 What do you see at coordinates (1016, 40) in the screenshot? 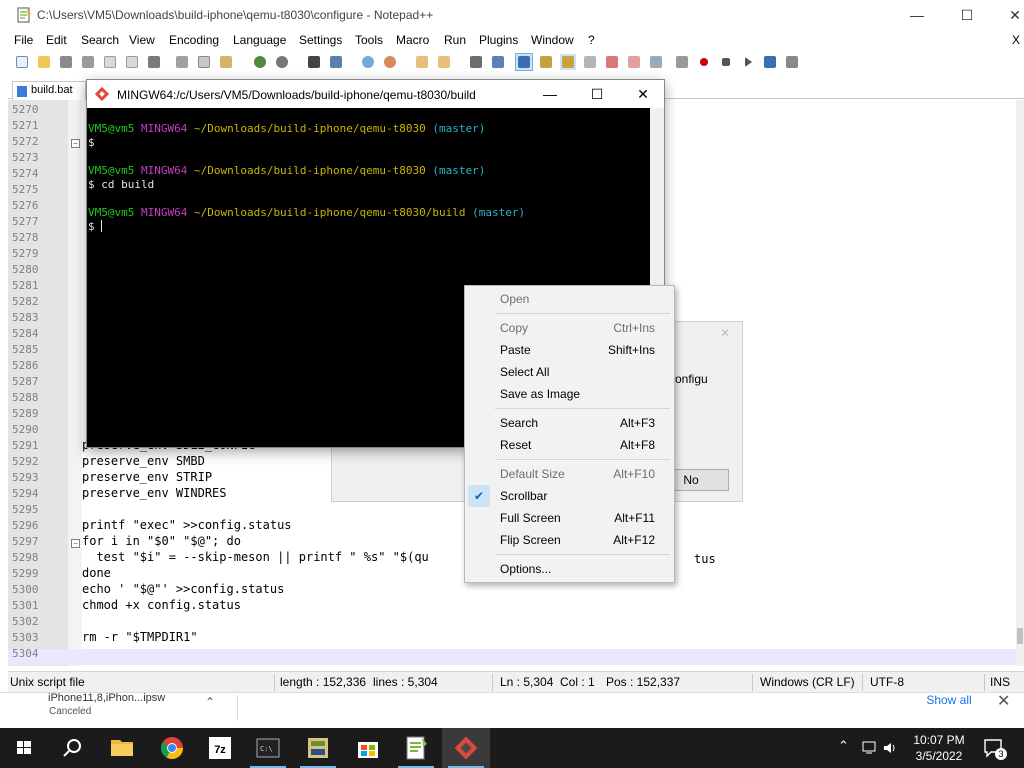
I see `menu-close-document: X` at bounding box center [1016, 40].